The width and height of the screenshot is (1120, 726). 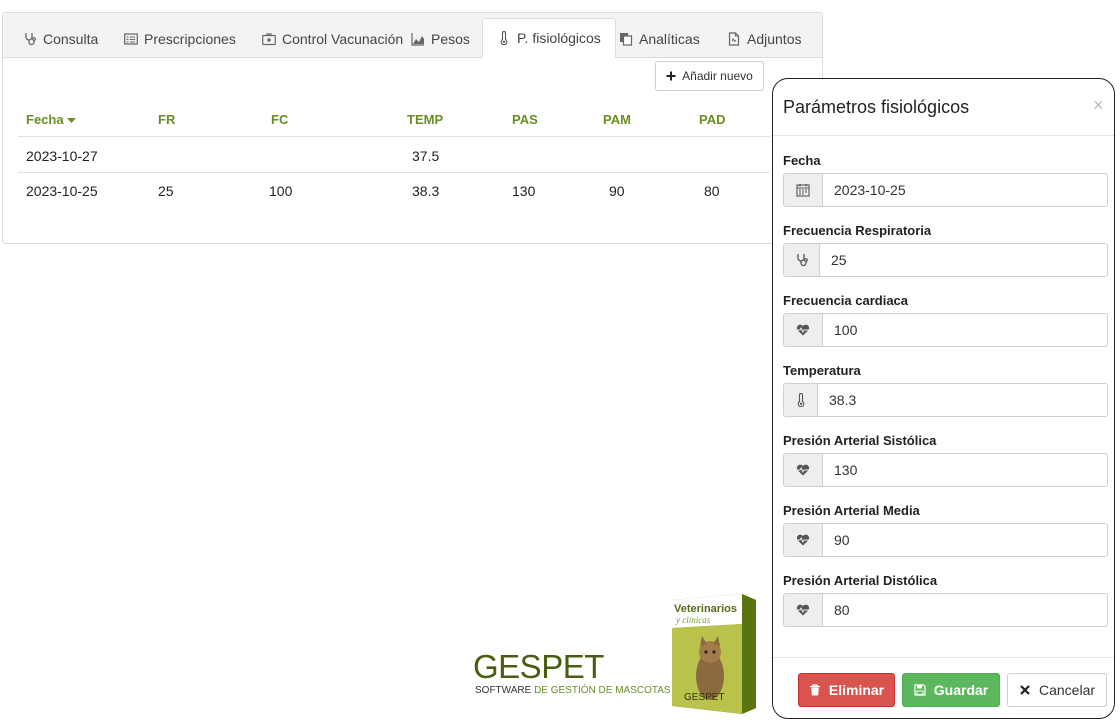 I want to click on fc-input-group, so click(x=945, y=330).